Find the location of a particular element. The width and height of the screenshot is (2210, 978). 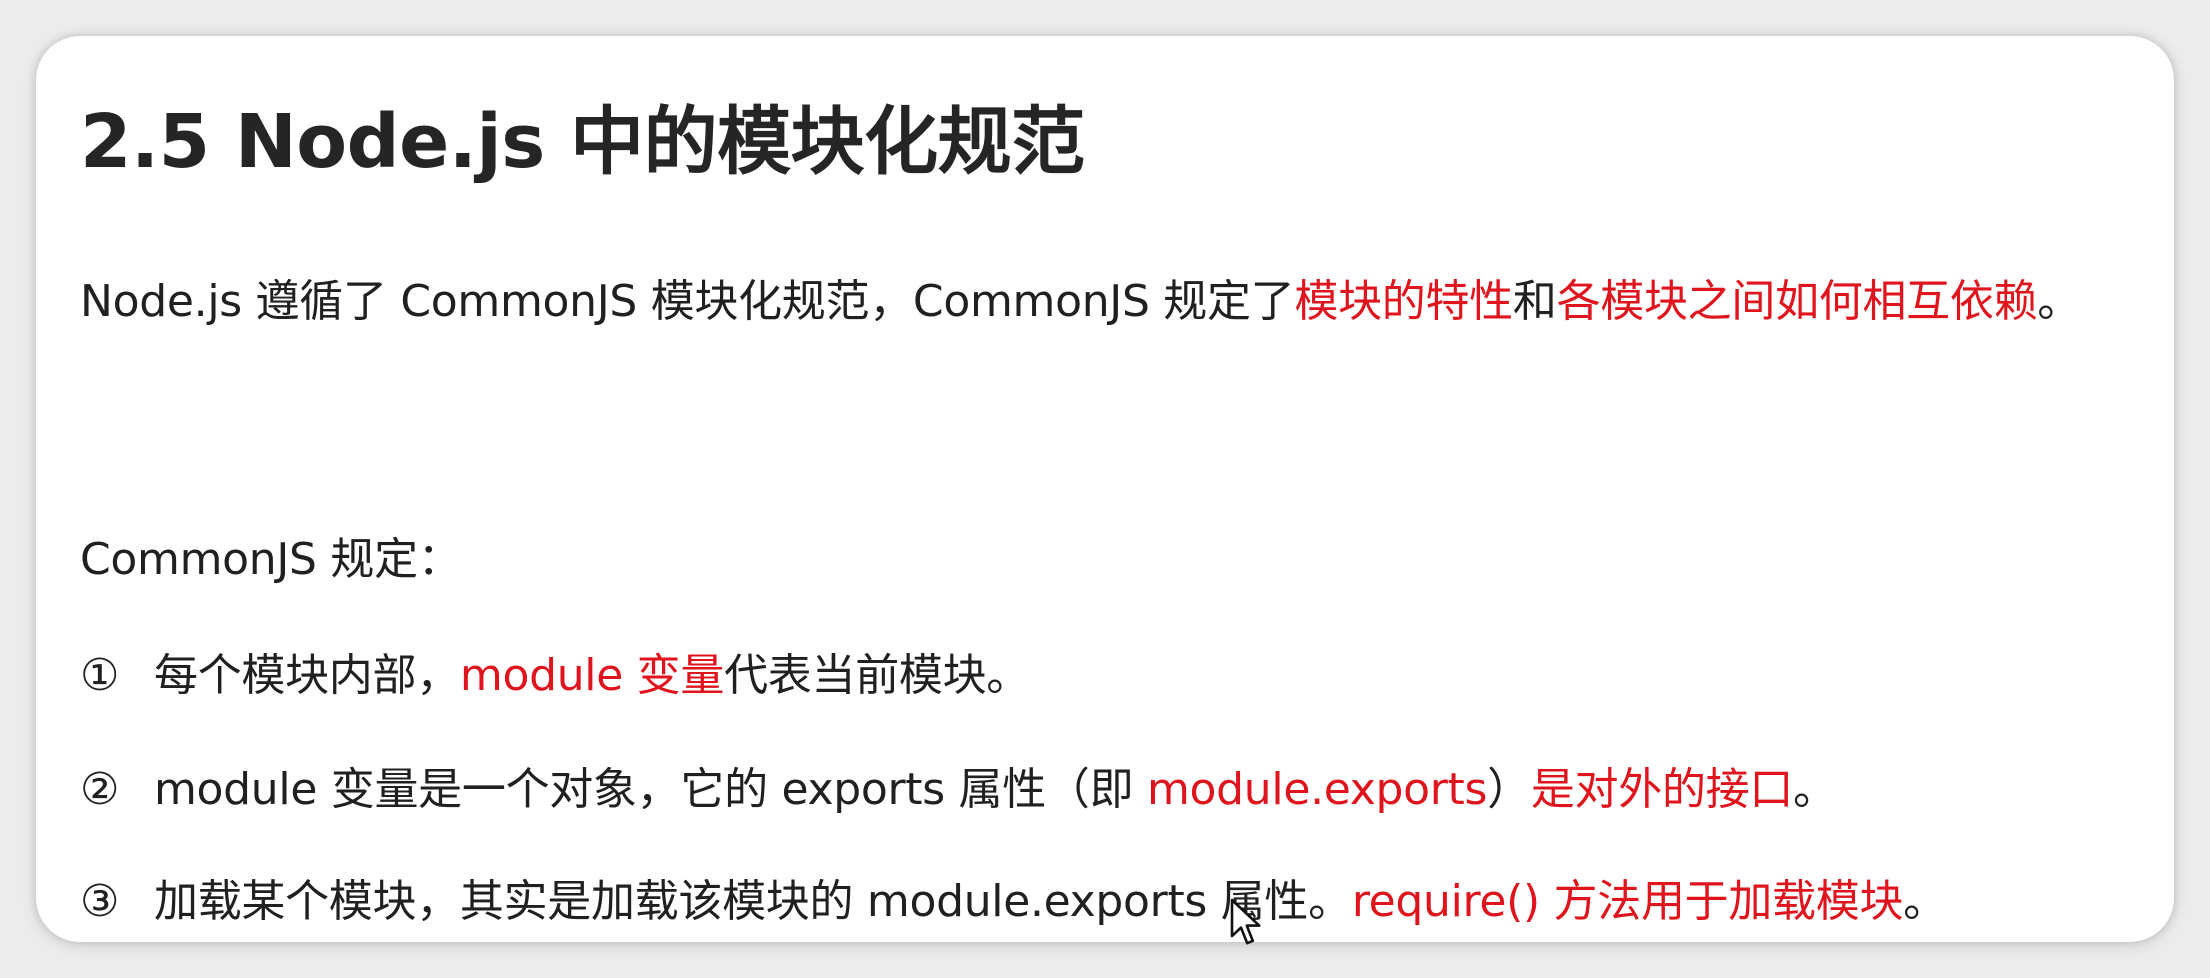

rule-1-highlight: module 变量 is located at coordinates (592, 675).